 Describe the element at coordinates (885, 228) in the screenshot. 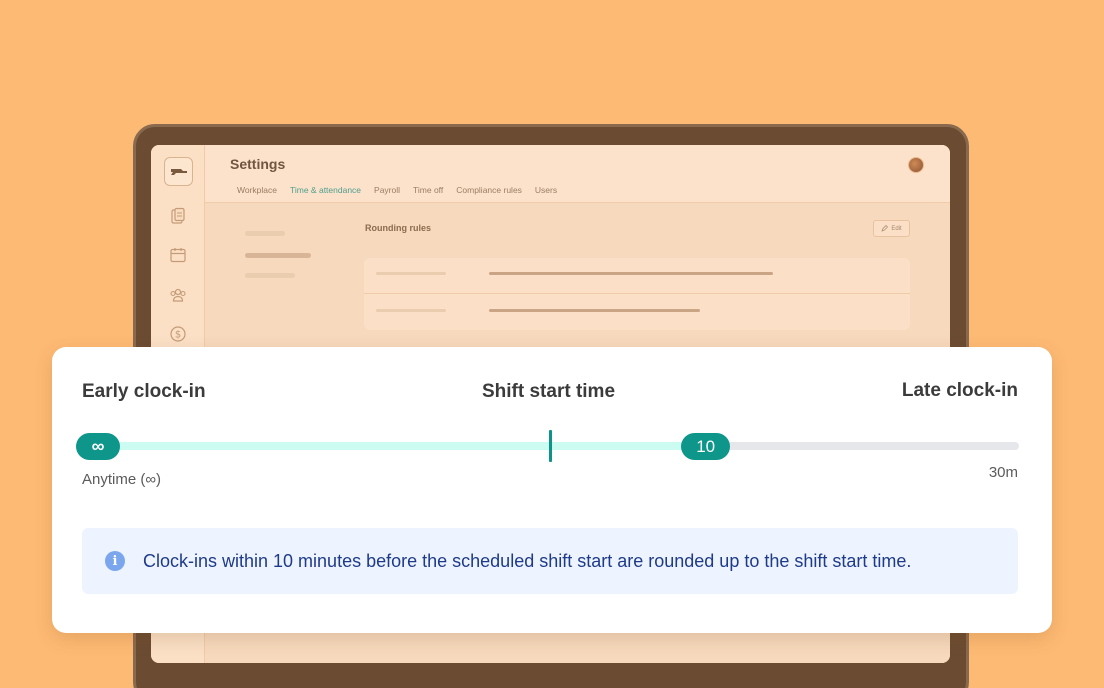

I see `pencil-icon` at that location.